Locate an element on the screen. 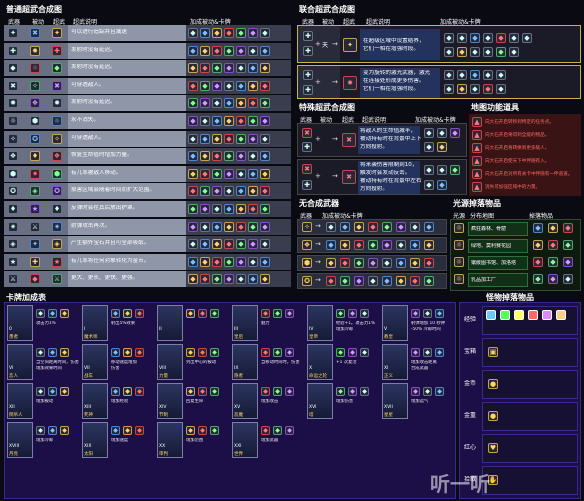 The width and height of the screenshot is (584, 501). special-desc-line: 方向投射。 is located at coordinates (374, 189).